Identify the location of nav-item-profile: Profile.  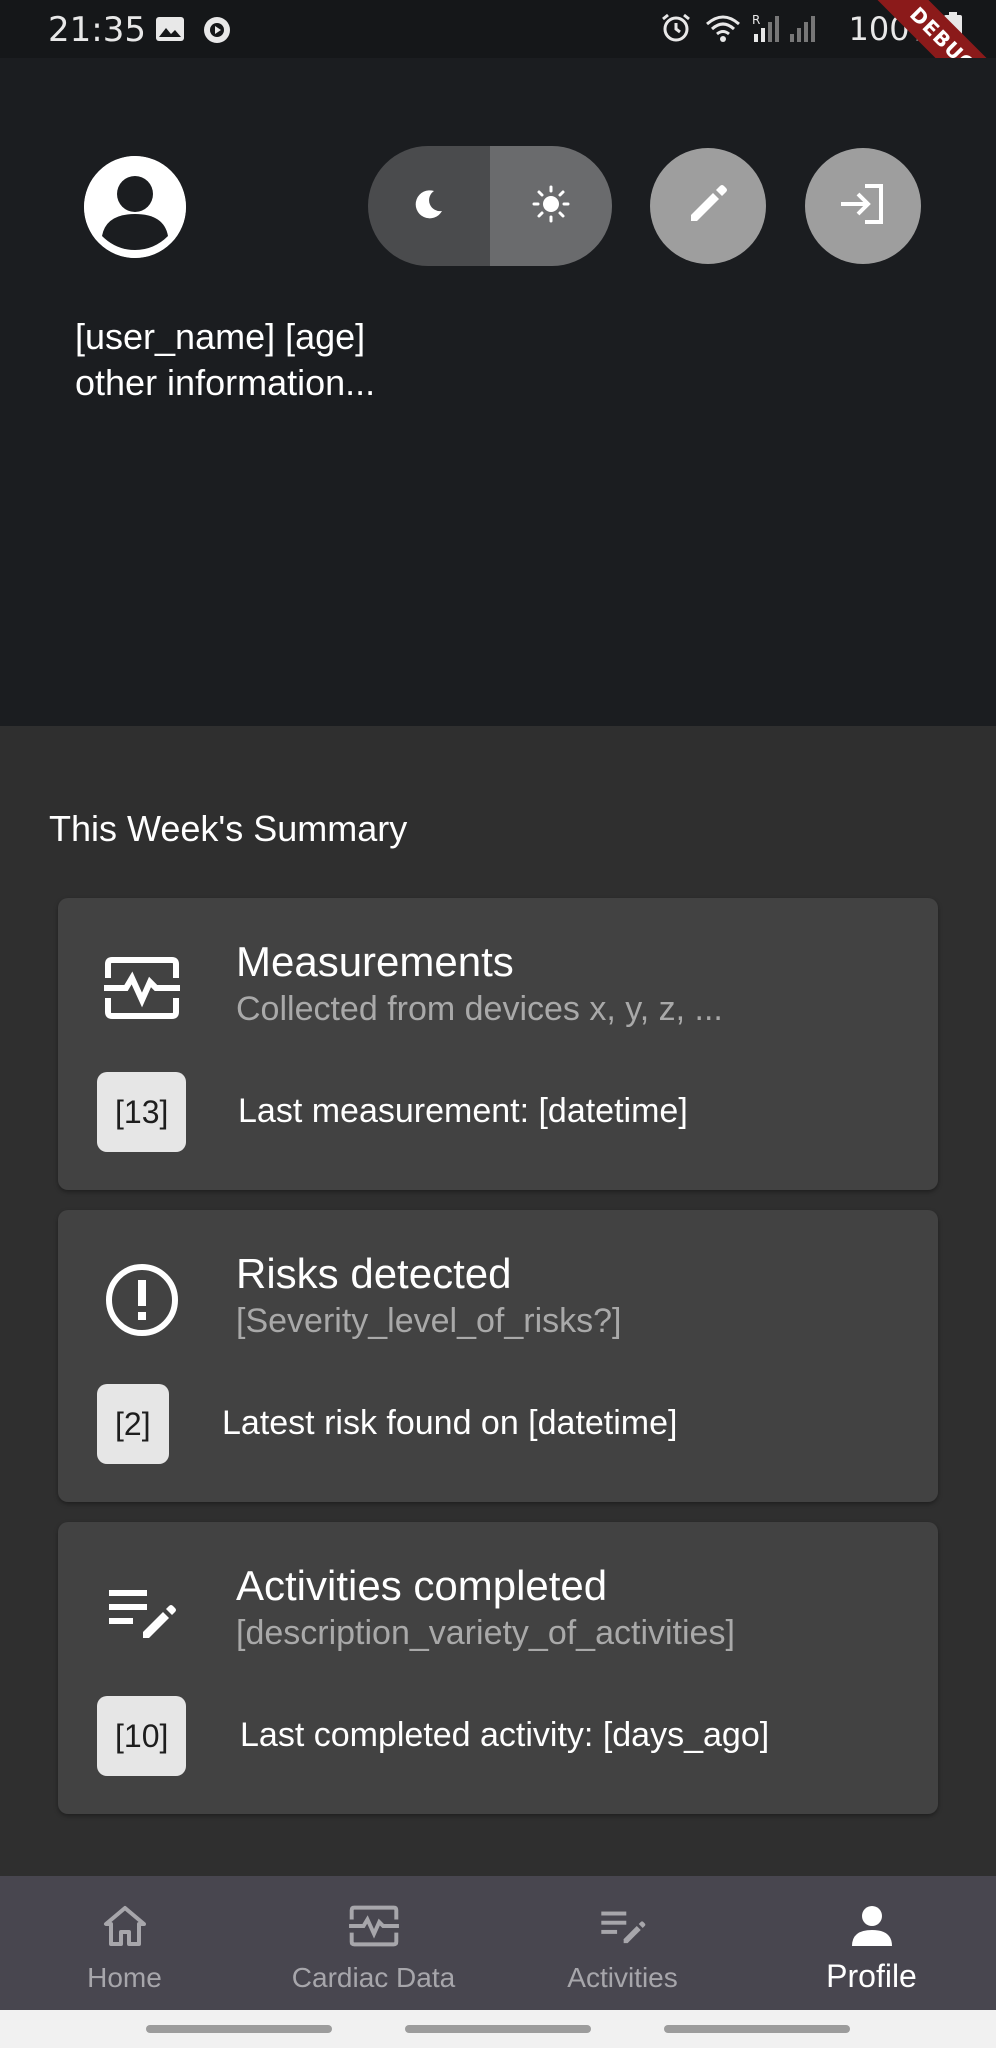
(871, 1943).